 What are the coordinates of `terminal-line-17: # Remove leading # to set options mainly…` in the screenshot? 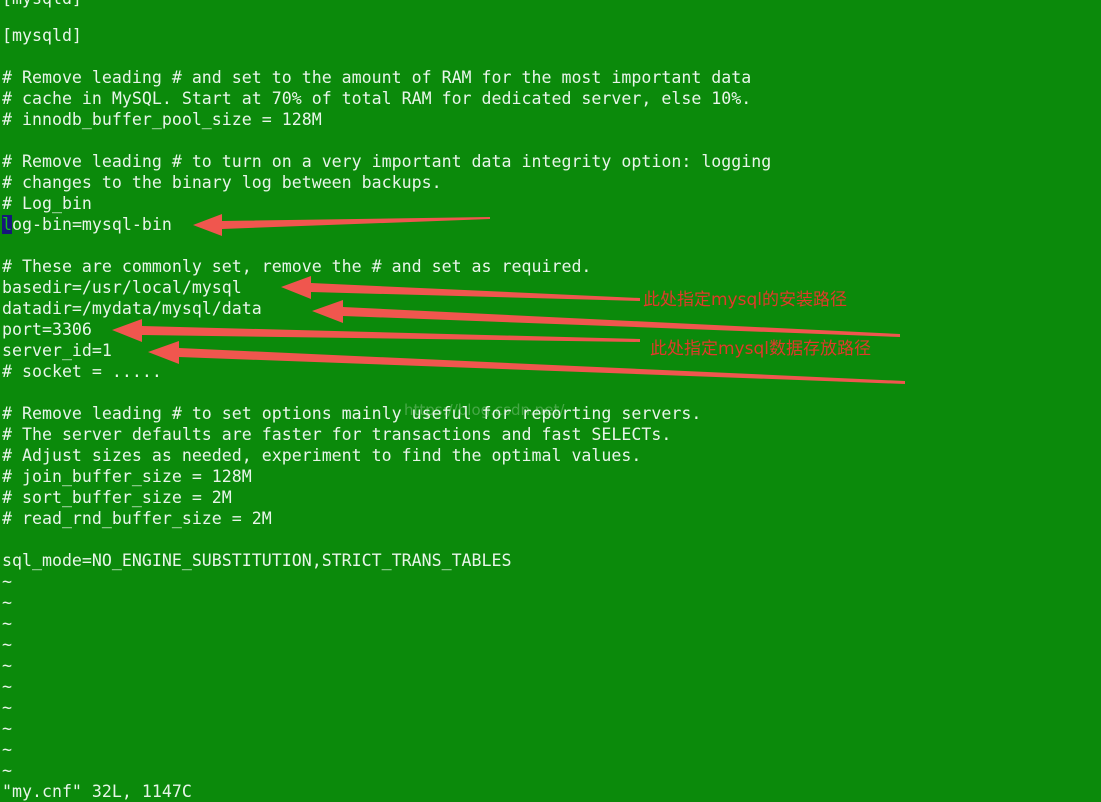 It's located at (352, 413).